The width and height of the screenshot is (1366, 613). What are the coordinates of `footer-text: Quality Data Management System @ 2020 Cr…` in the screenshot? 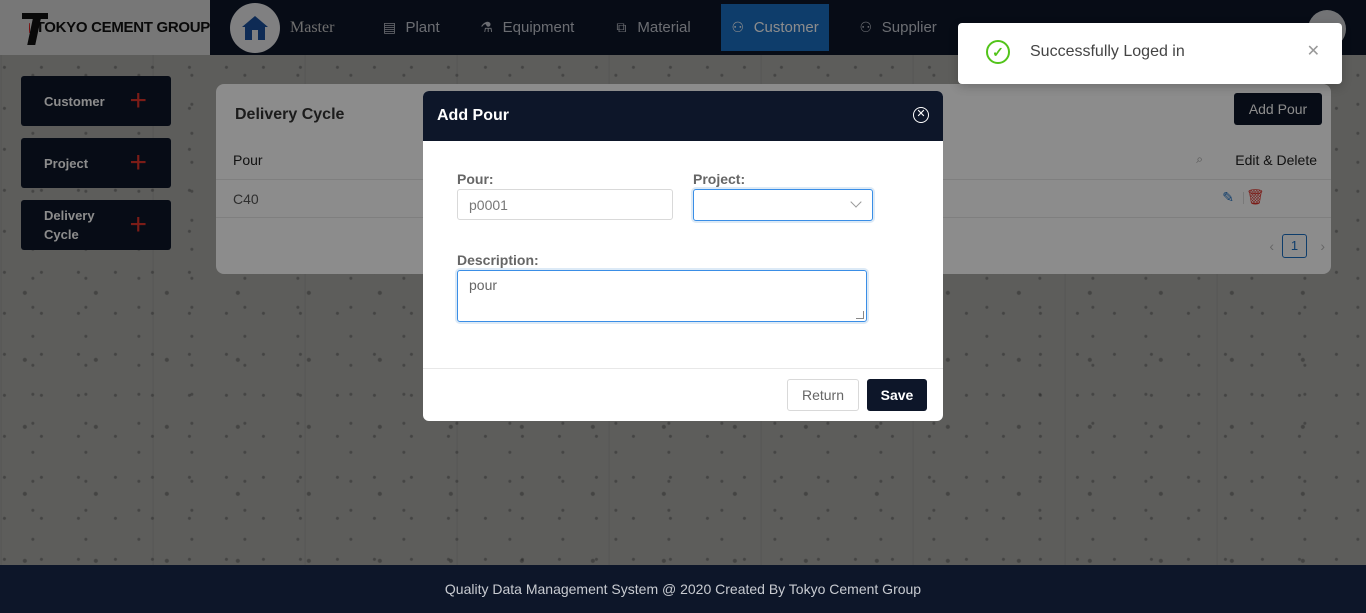 It's located at (683, 589).